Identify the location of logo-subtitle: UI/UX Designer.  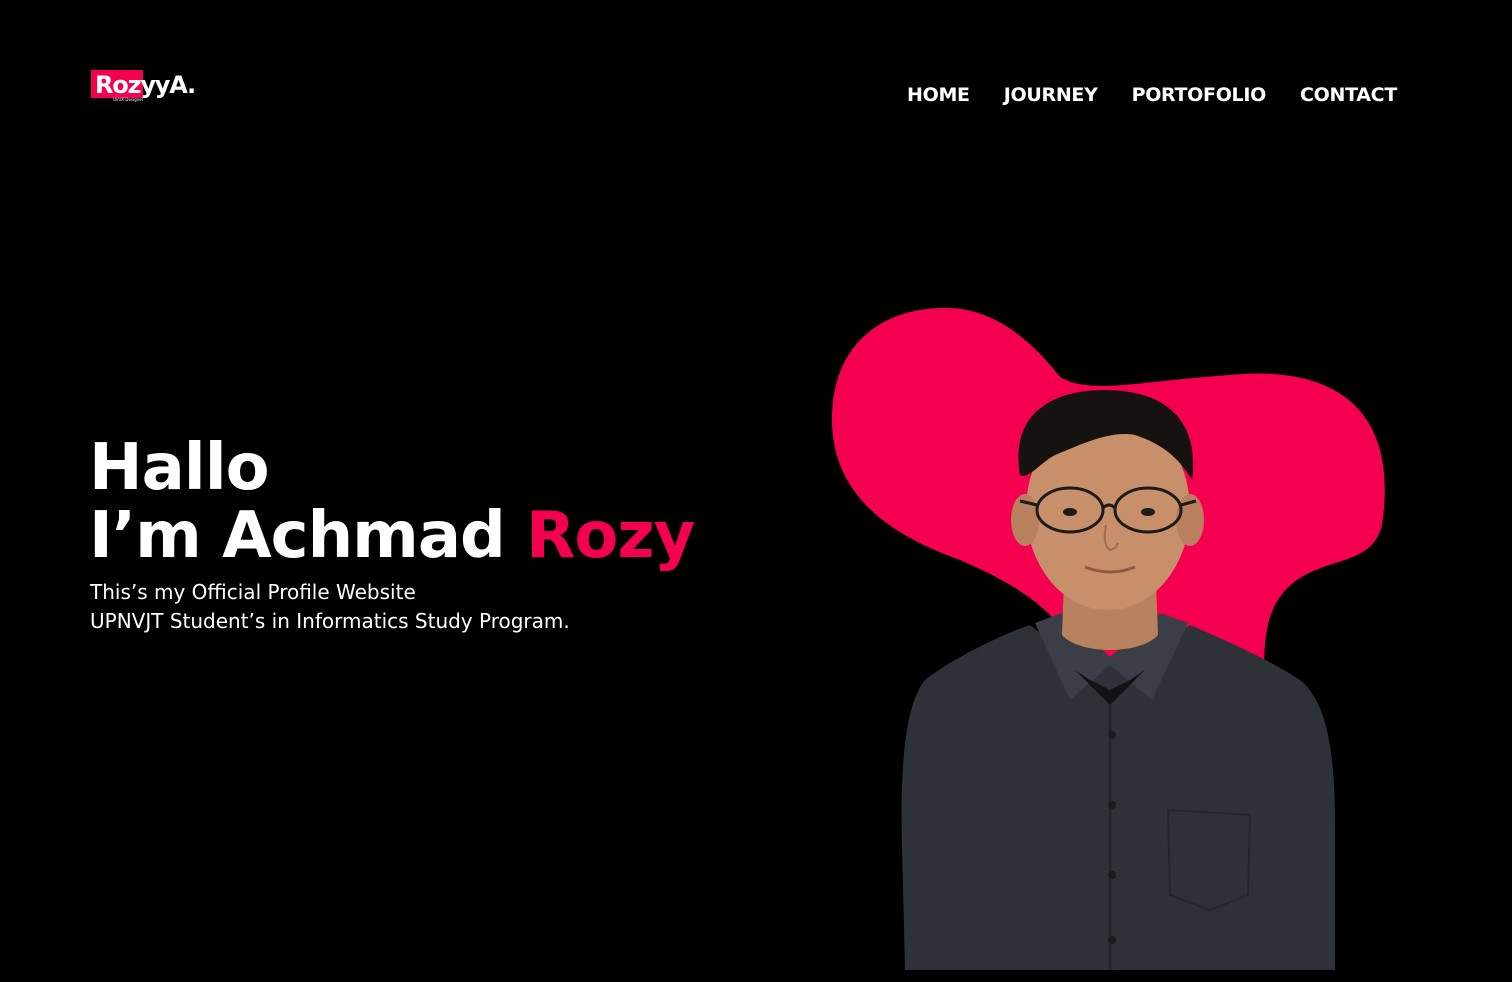
(128, 99).